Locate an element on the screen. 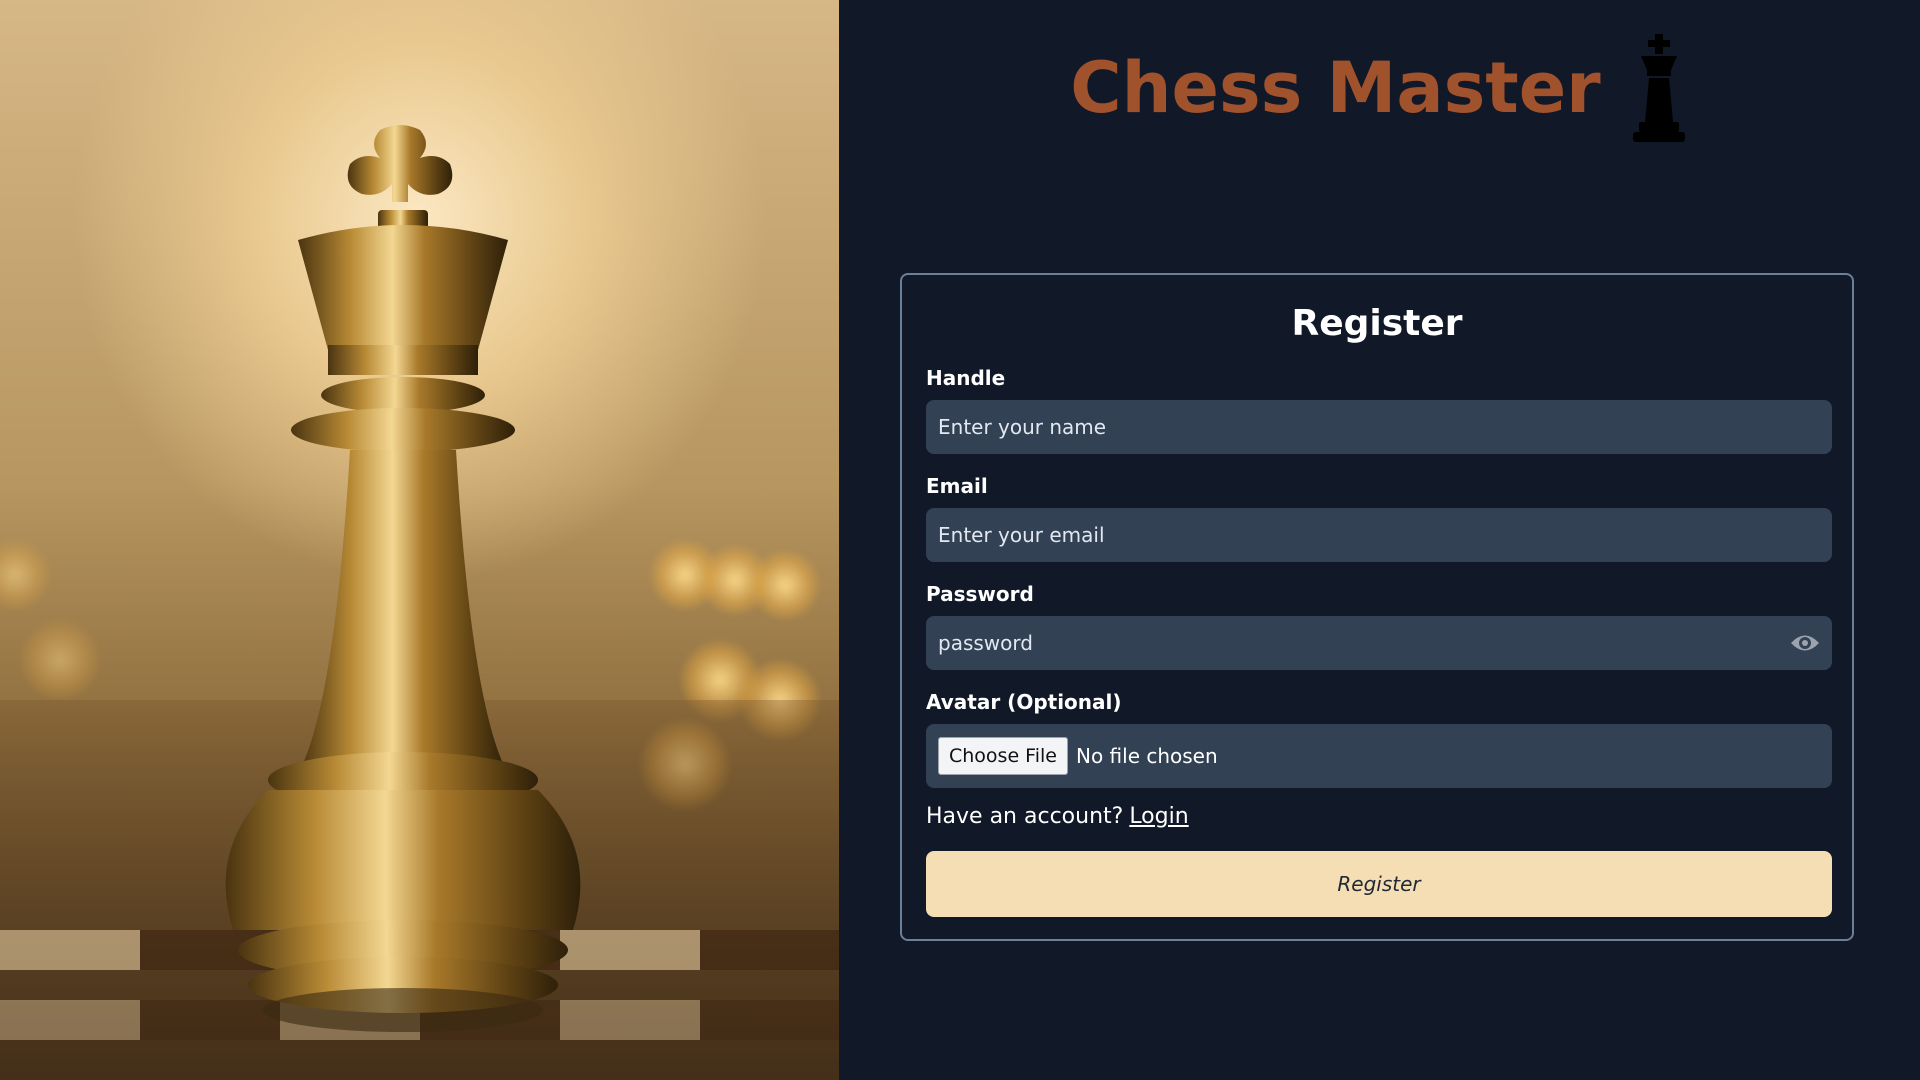  avatar-file-input: Choose File No file chosen is located at coordinates (1379, 756).